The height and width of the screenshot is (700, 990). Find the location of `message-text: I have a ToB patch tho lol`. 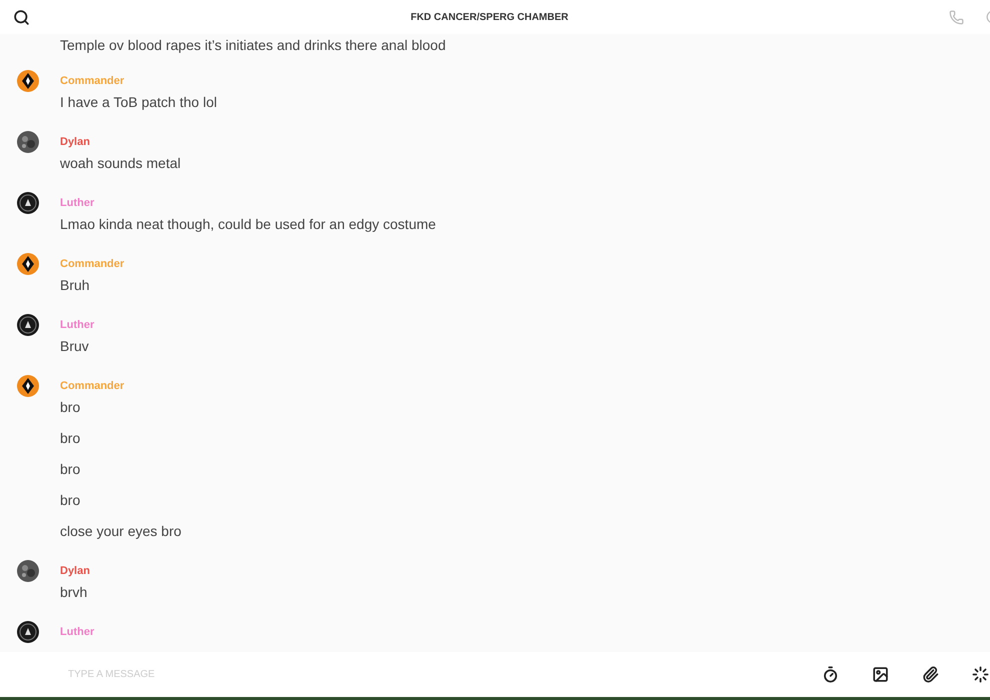

message-text: I have a ToB patch tho lol is located at coordinates (138, 102).